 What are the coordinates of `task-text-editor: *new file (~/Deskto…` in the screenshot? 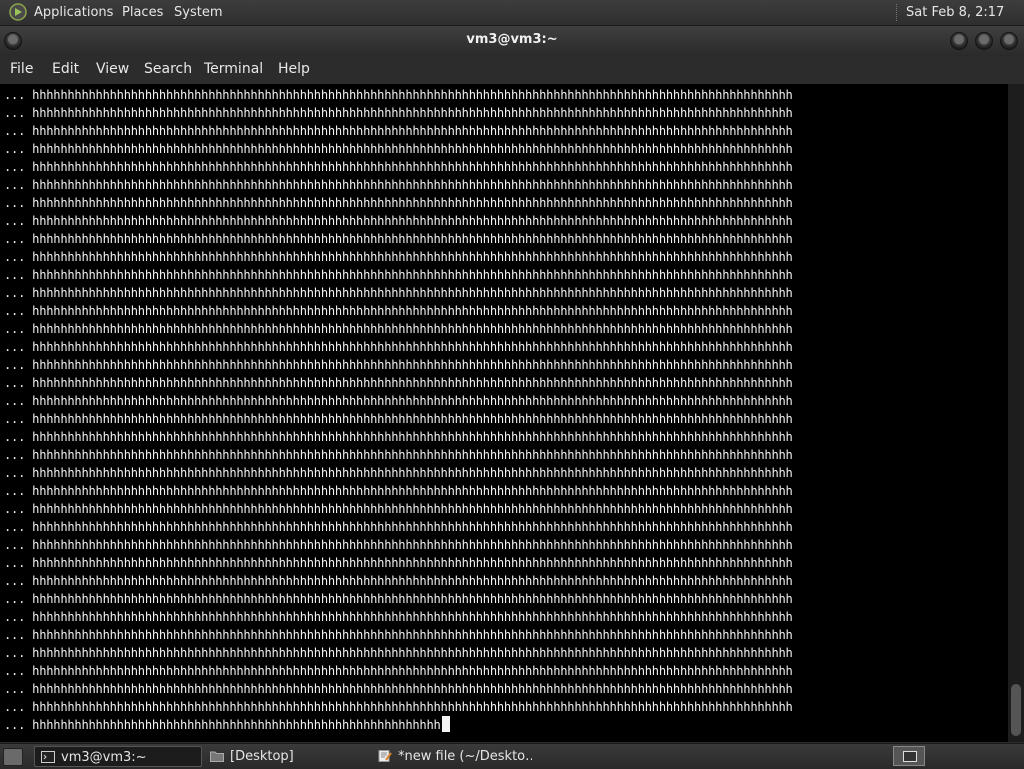 It's located at (452, 756).